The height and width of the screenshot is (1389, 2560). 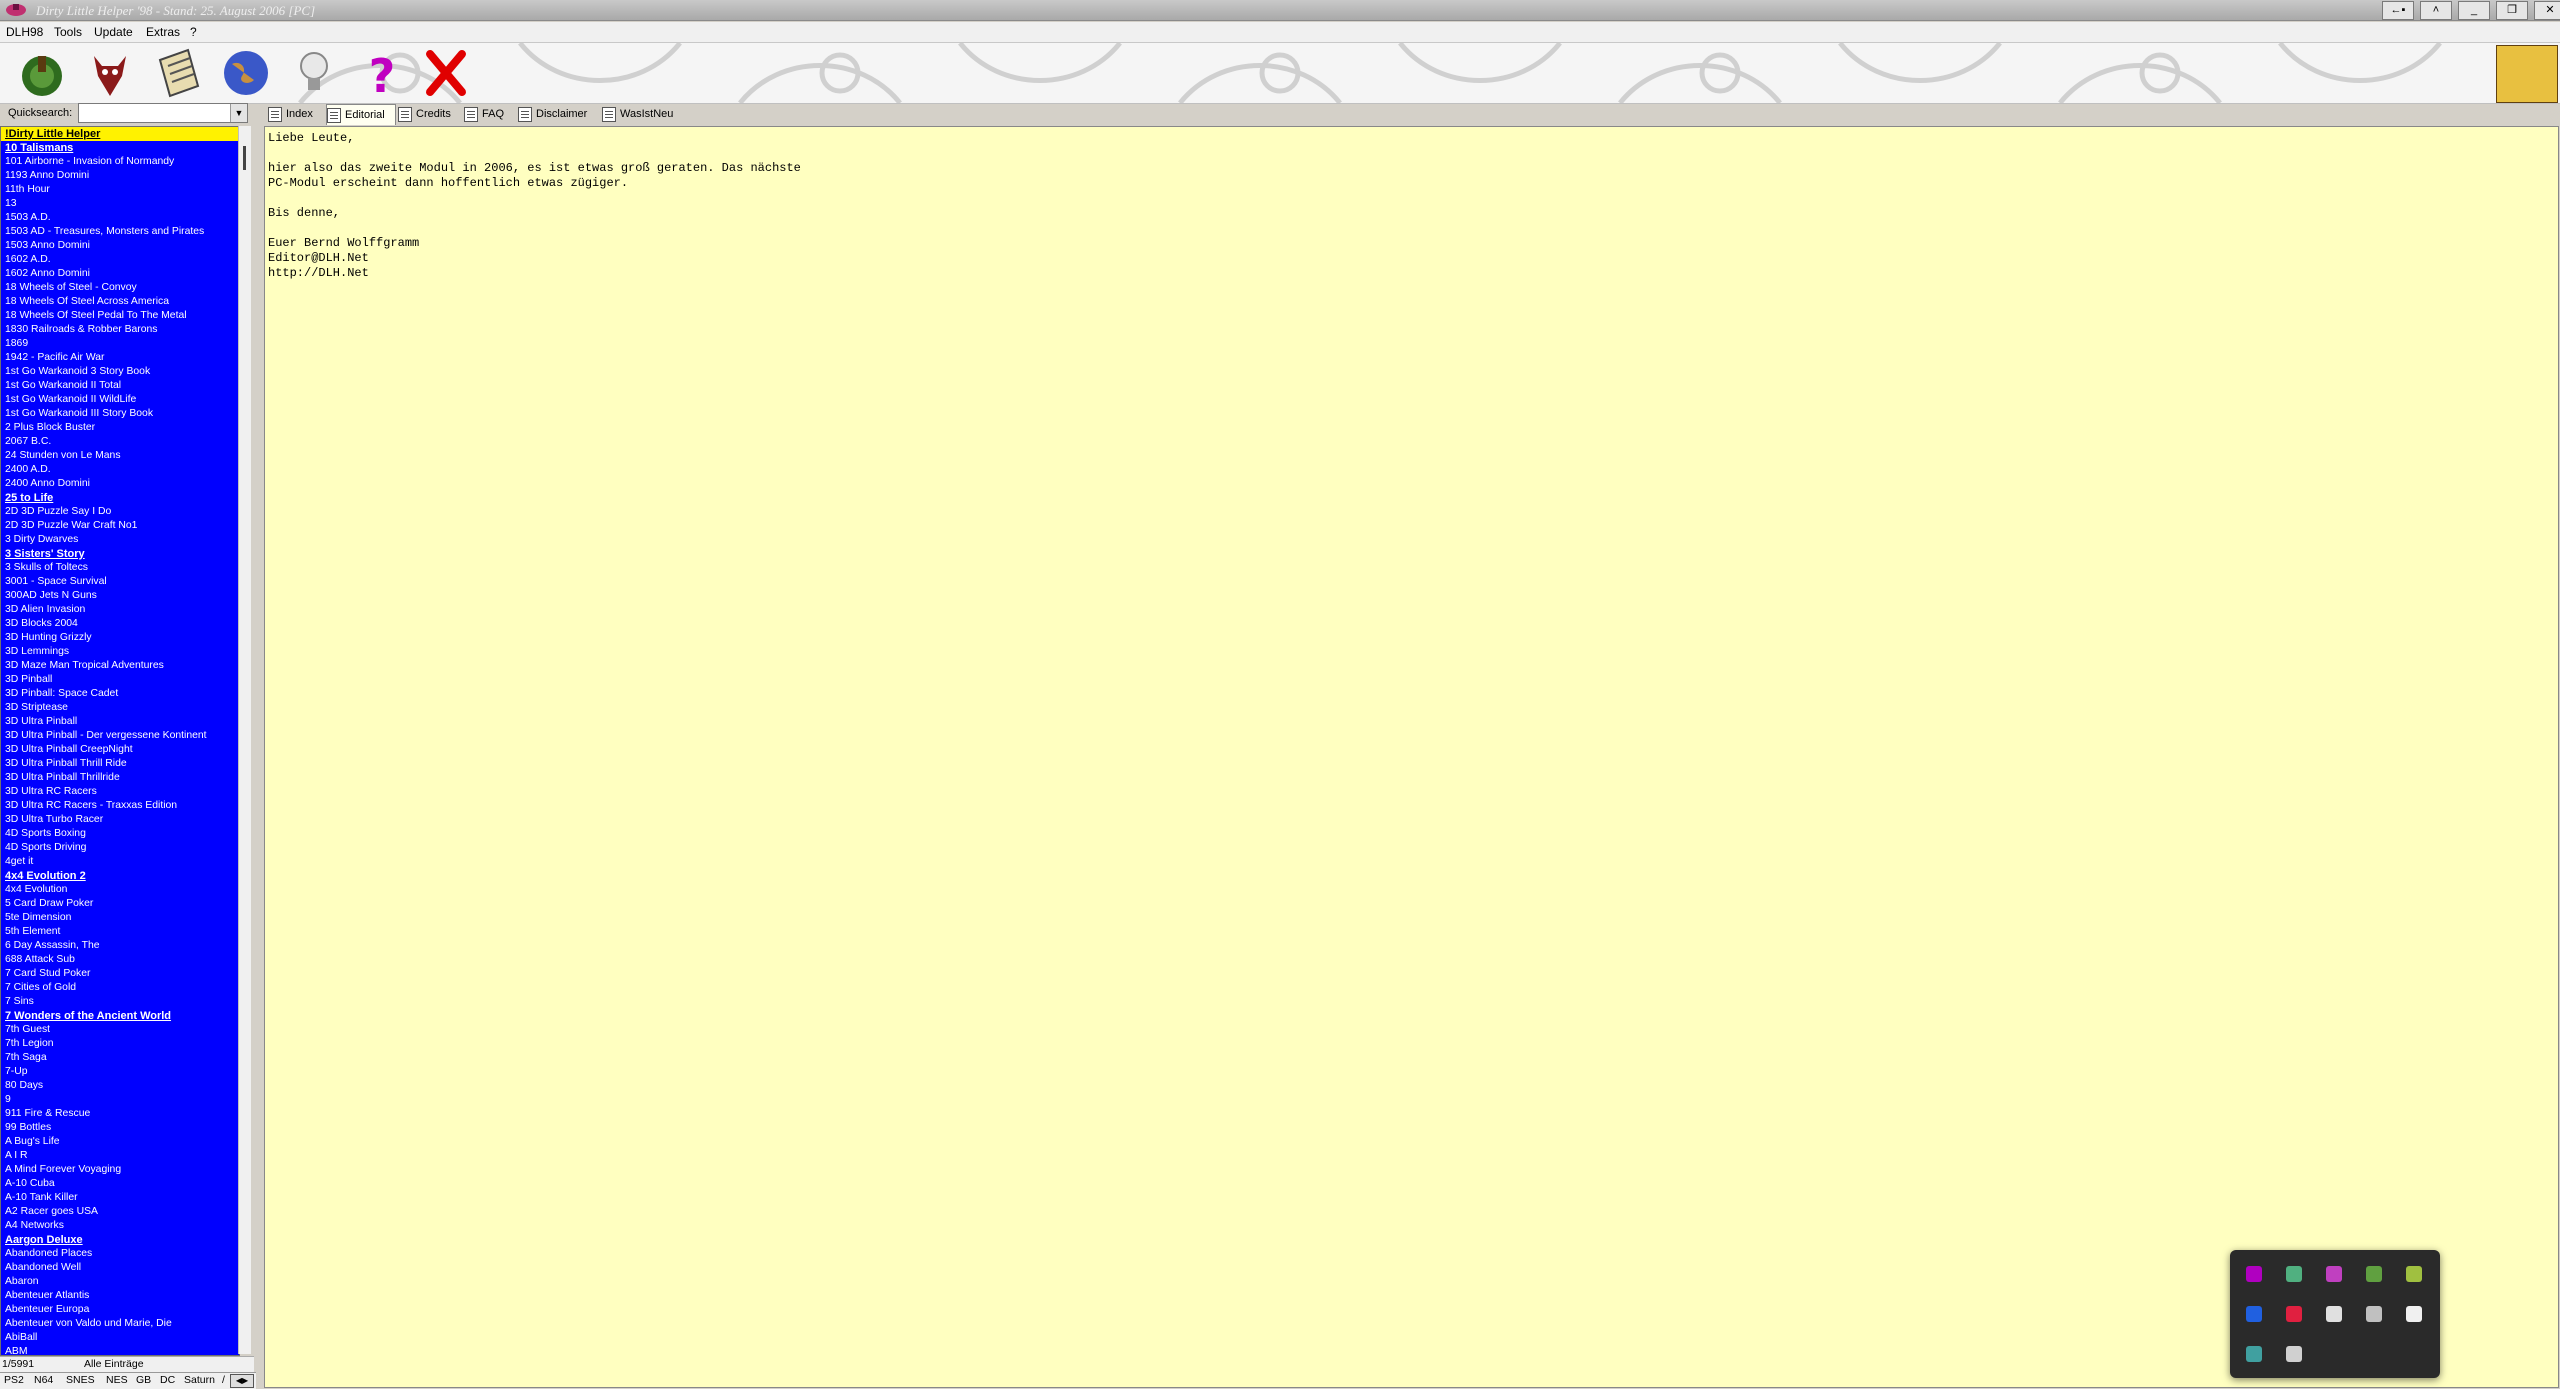 What do you see at coordinates (120, 540) in the screenshot?
I see `list-item: 3 Dirty Dwarves` at bounding box center [120, 540].